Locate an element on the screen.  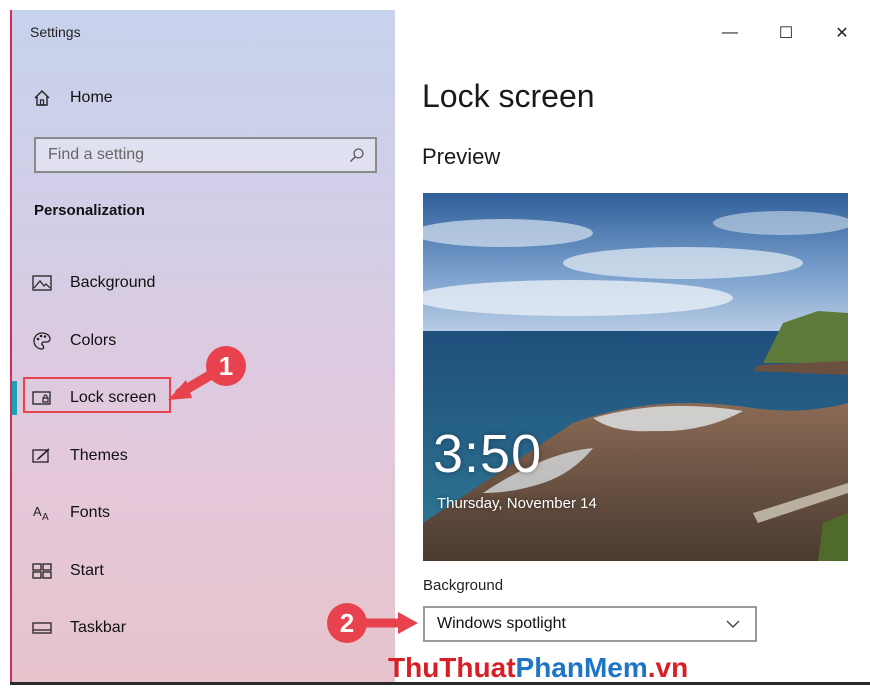
sidebar-item-label: Start is located at coordinates (87, 570).